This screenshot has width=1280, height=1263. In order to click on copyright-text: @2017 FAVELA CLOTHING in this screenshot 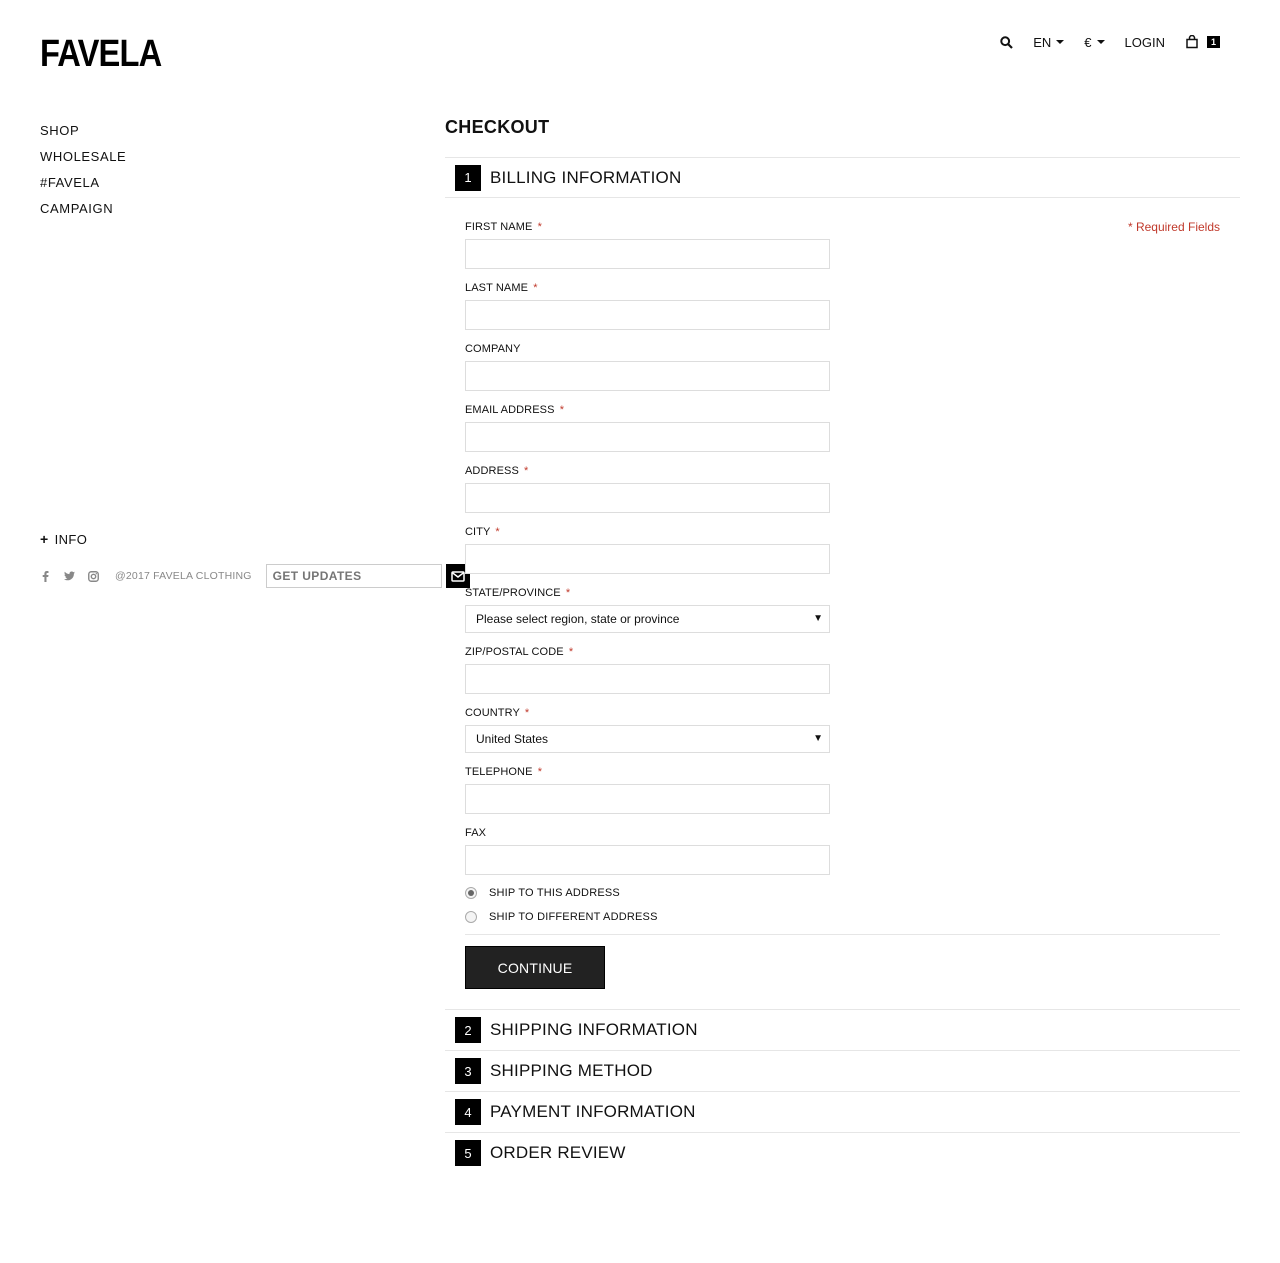, I will do `click(183, 576)`.